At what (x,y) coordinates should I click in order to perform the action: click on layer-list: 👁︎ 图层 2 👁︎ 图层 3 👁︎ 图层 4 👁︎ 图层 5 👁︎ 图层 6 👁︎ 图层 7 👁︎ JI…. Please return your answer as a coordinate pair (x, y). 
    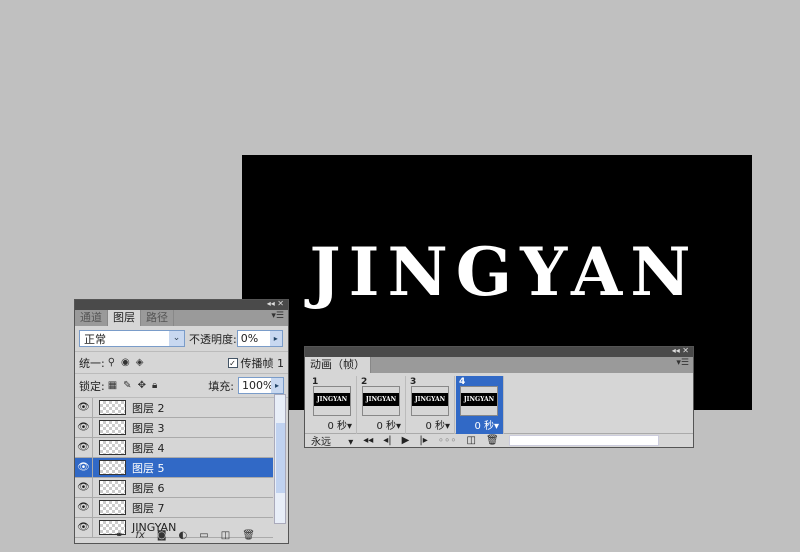
    Looking at the image, I should click on (181, 467).